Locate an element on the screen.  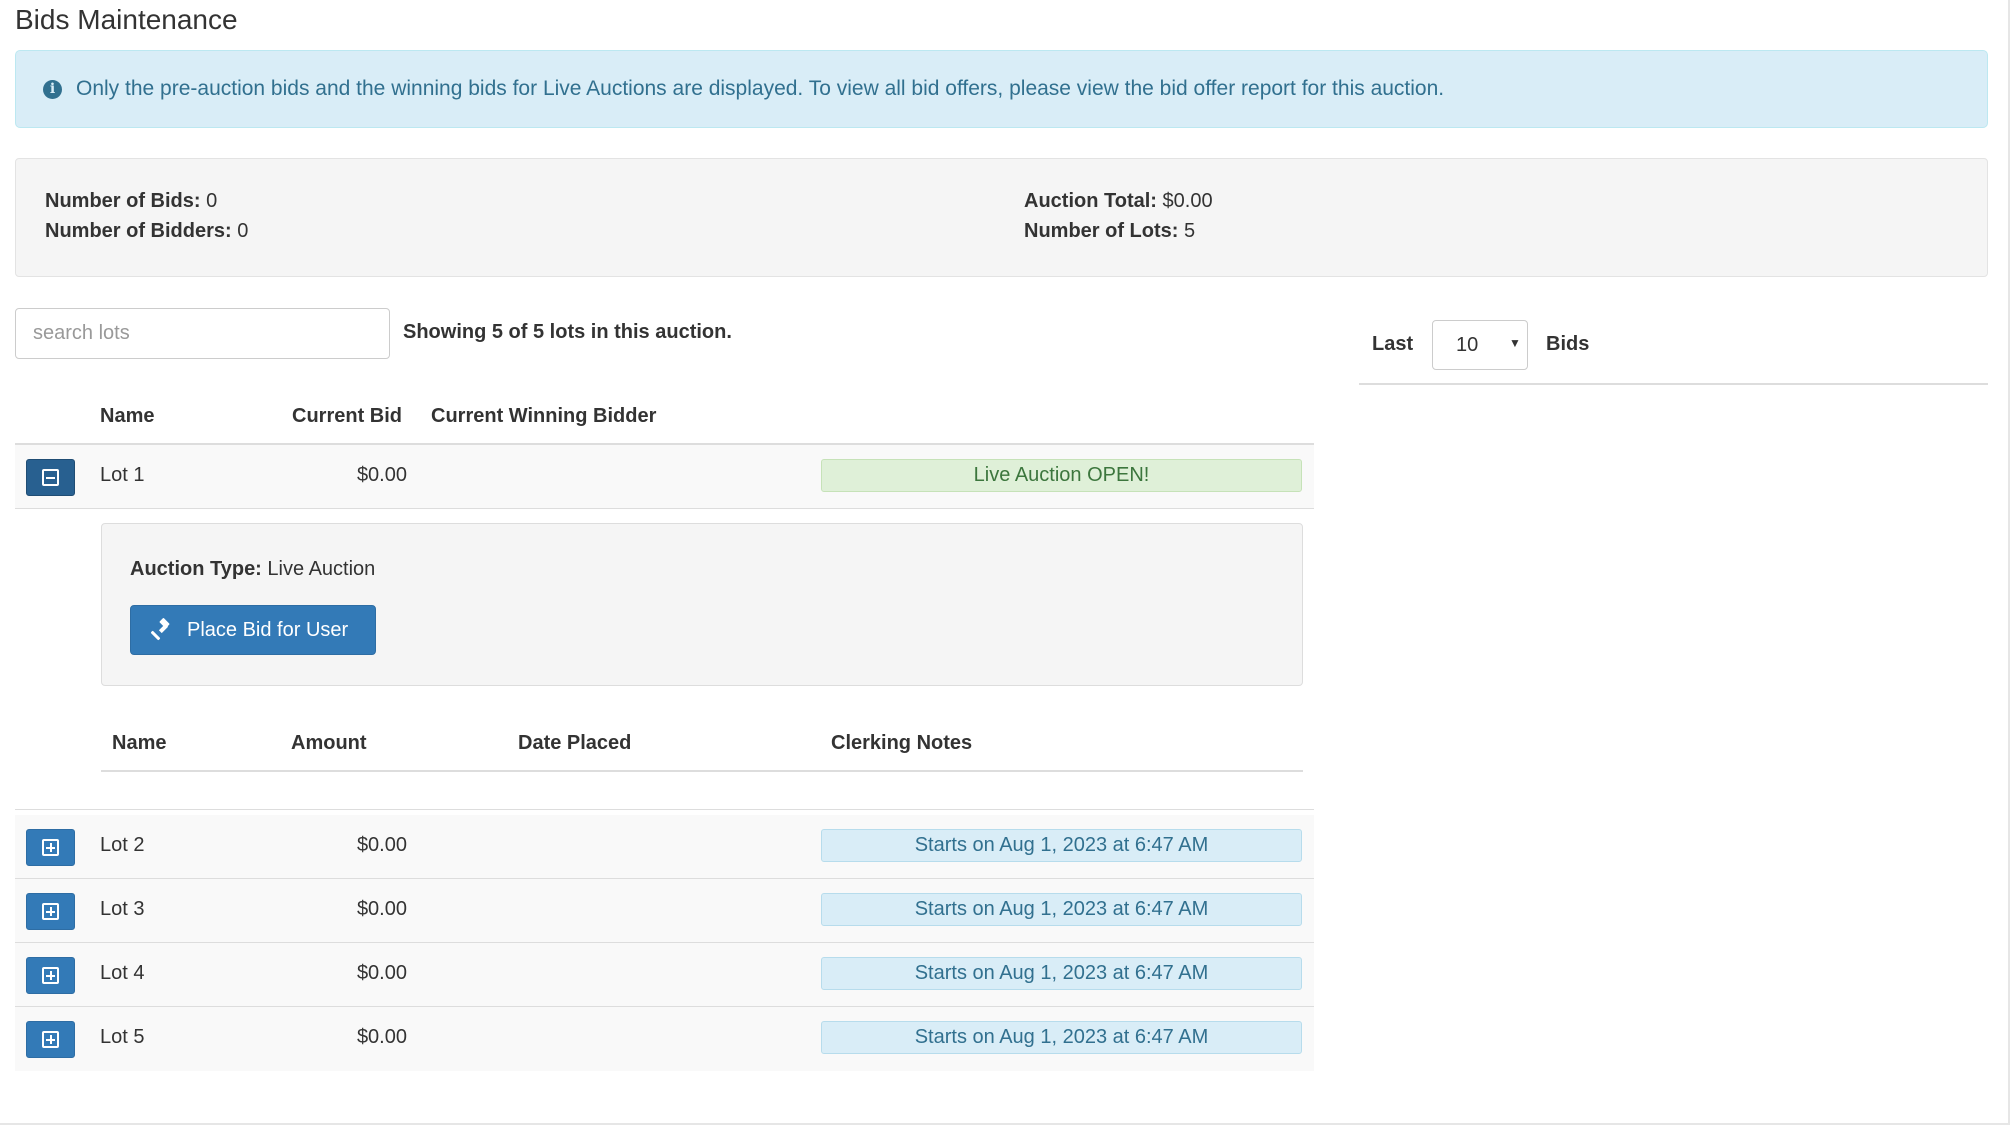
last-label: Last is located at coordinates (1393, 344).